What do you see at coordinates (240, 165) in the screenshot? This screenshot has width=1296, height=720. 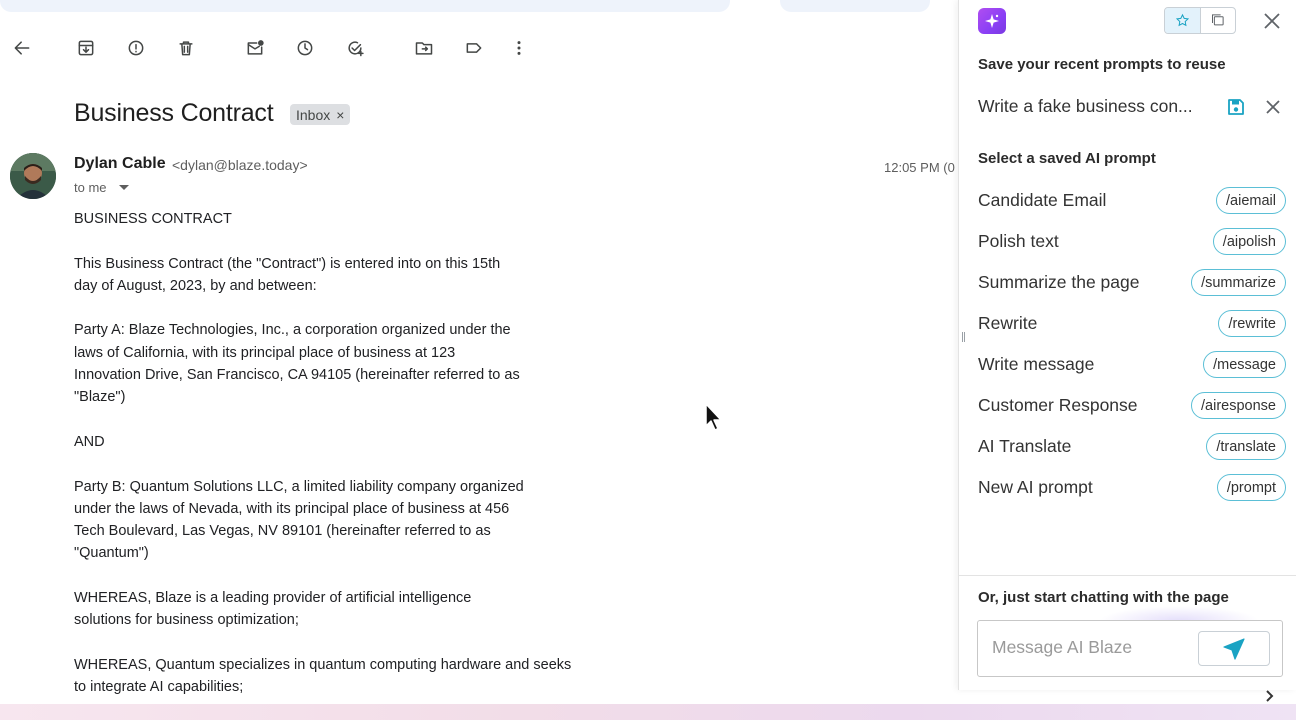 I see `sender-email: <dylan@blaze.today>` at bounding box center [240, 165].